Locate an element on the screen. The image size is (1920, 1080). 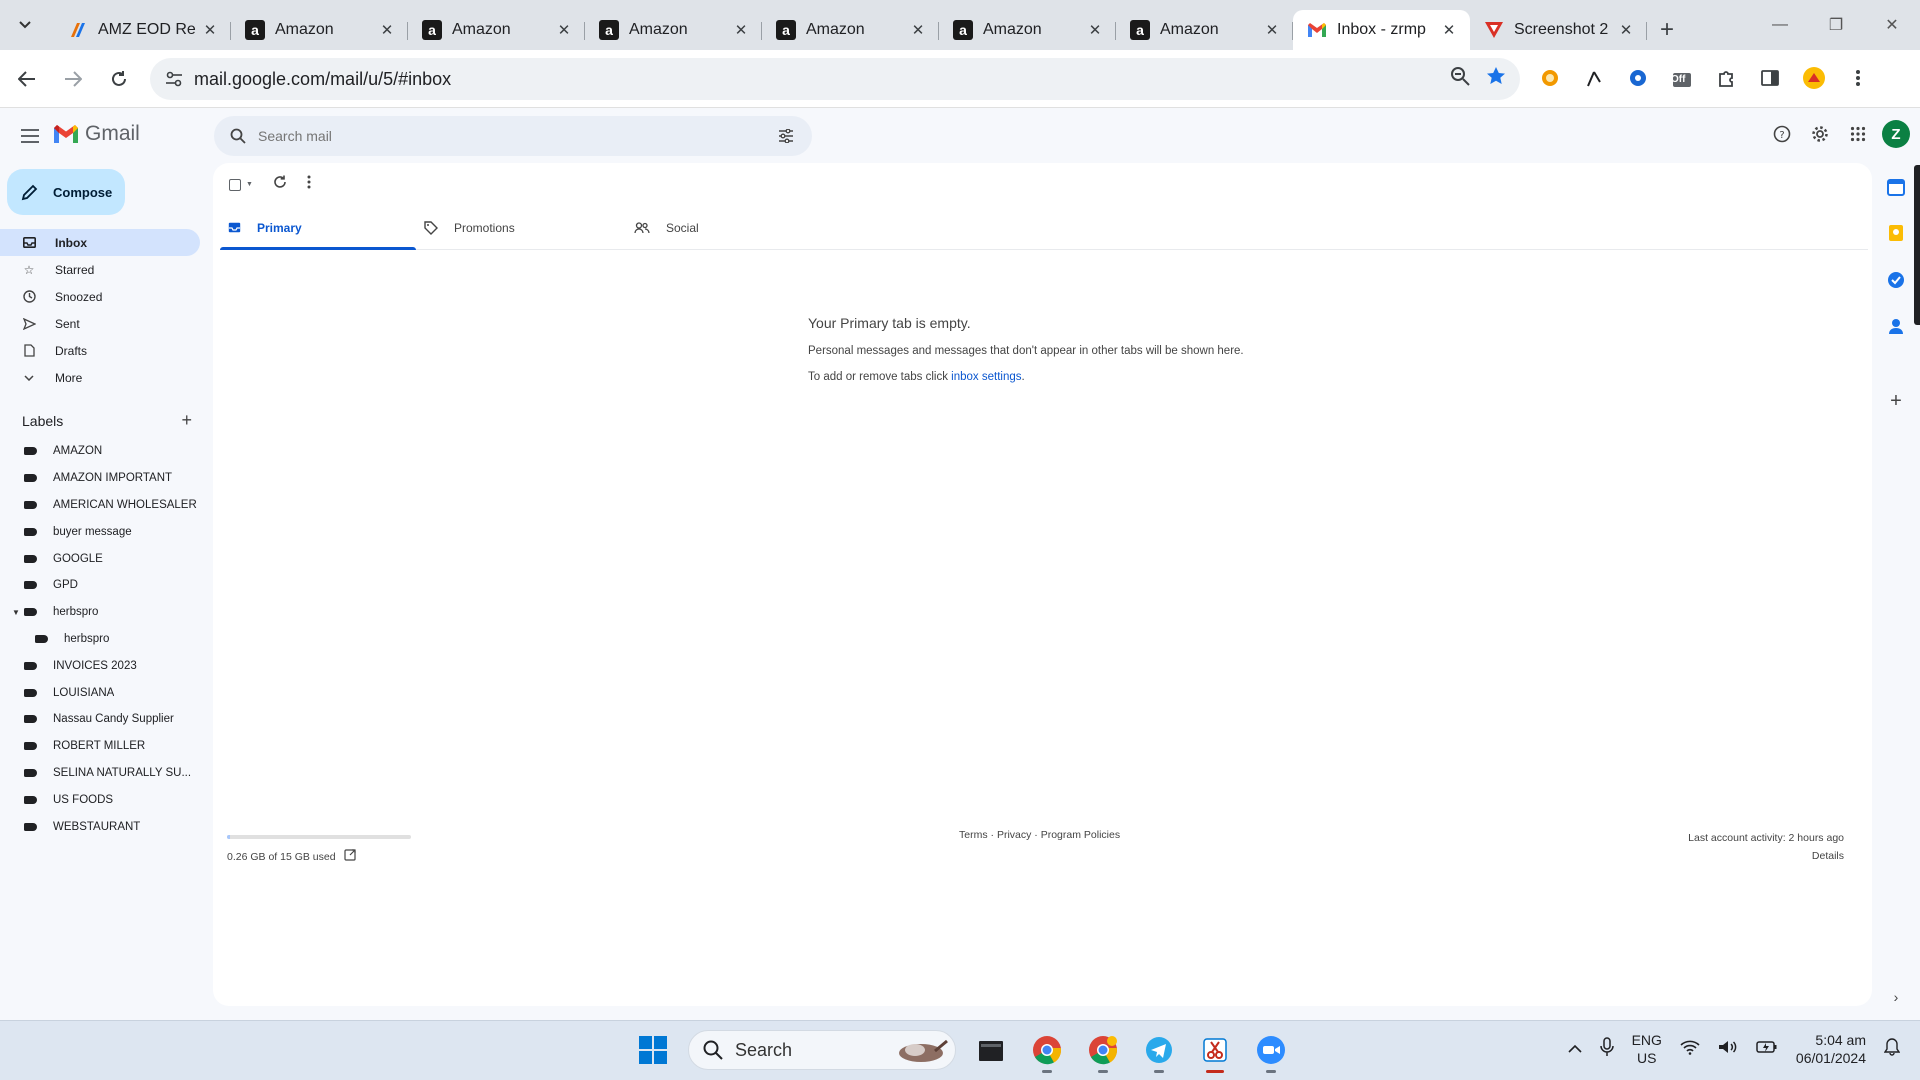
nav-item-drafts: Drafts is located at coordinates (100, 350).